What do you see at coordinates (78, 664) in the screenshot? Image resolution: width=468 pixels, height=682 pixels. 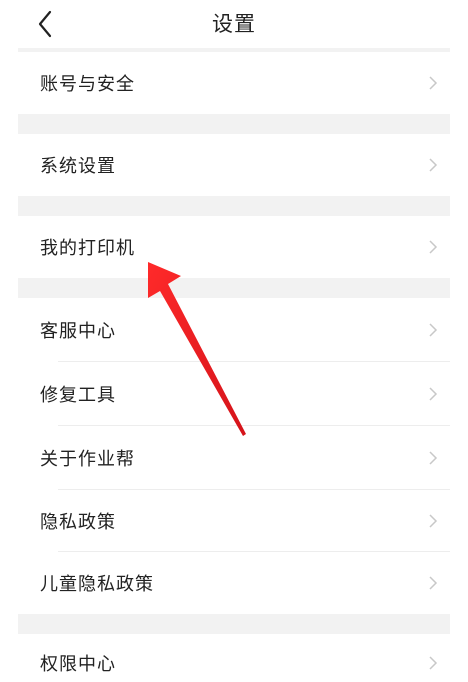 I see `settings-item-label: 权限中心` at bounding box center [78, 664].